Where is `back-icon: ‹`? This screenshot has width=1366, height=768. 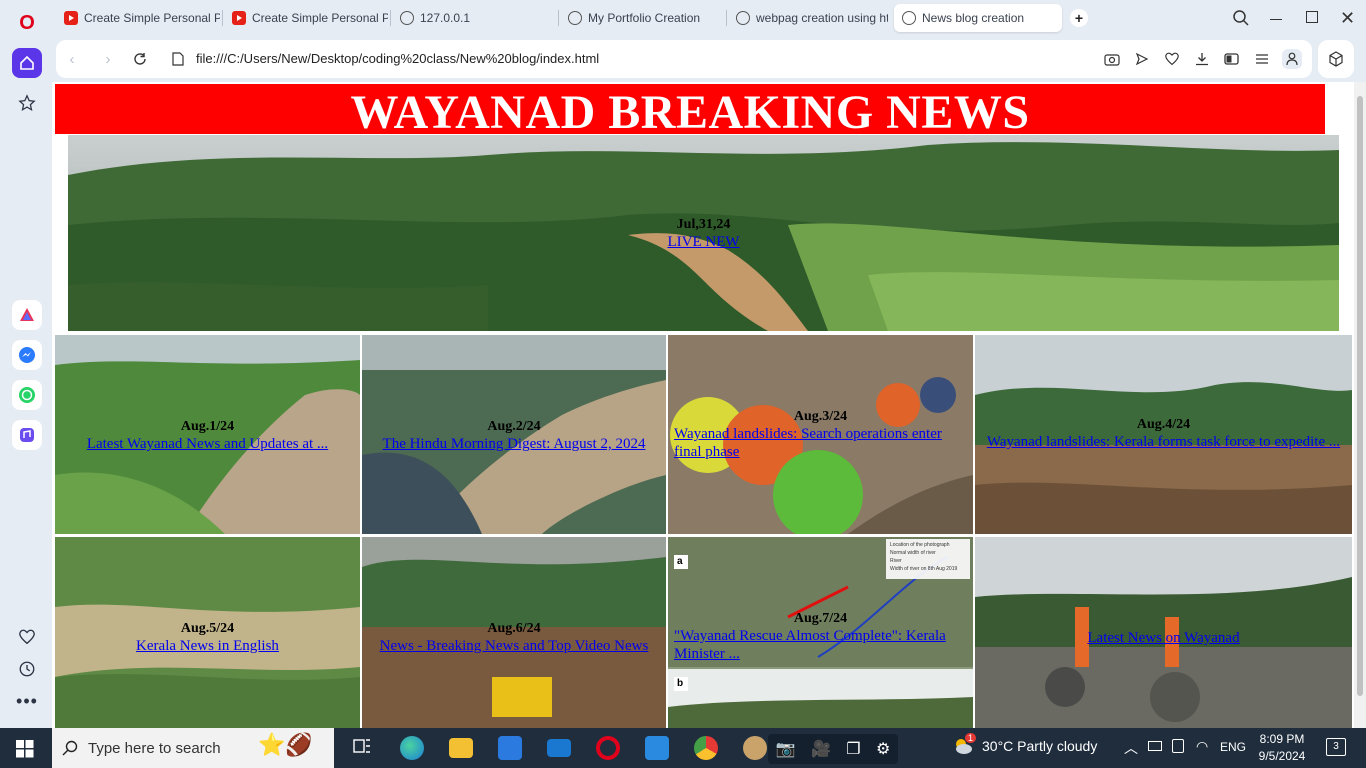 back-icon: ‹ is located at coordinates (72, 59).